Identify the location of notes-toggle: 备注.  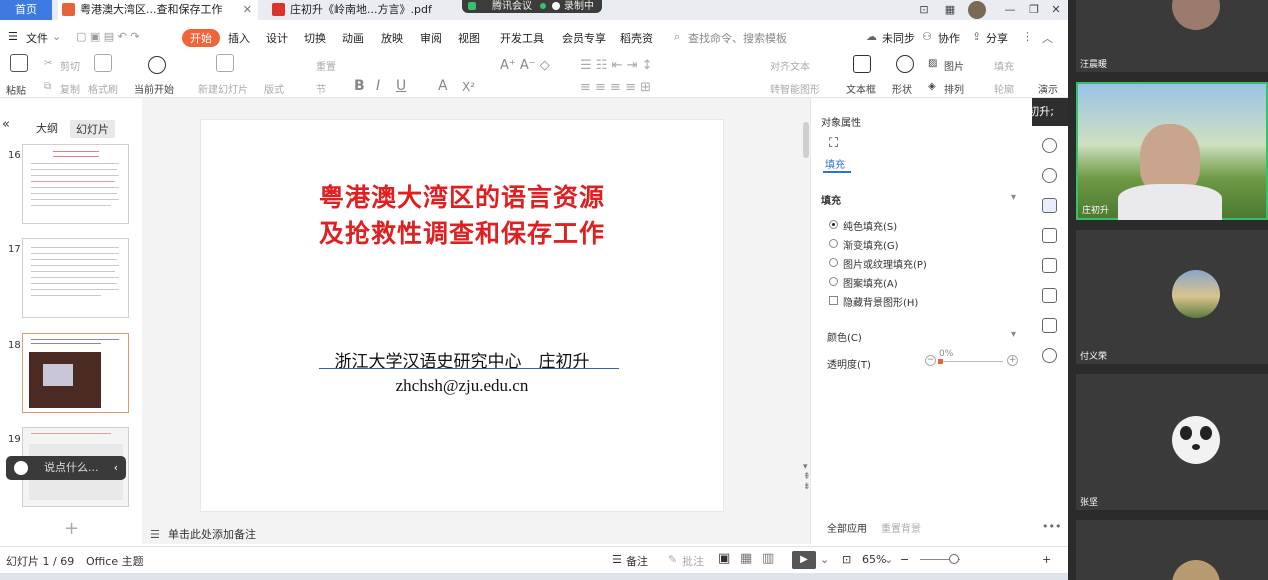
(637, 561).